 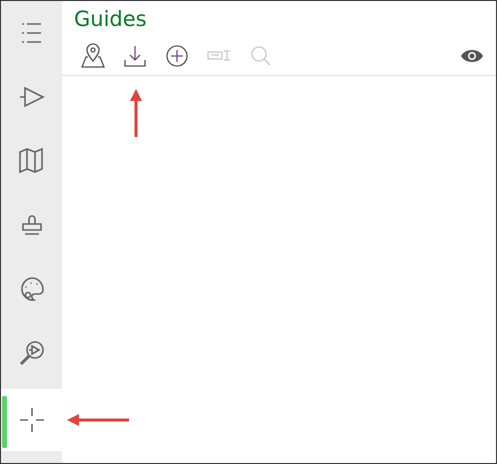 What do you see at coordinates (177, 56) in the screenshot?
I see `add-icon` at bounding box center [177, 56].